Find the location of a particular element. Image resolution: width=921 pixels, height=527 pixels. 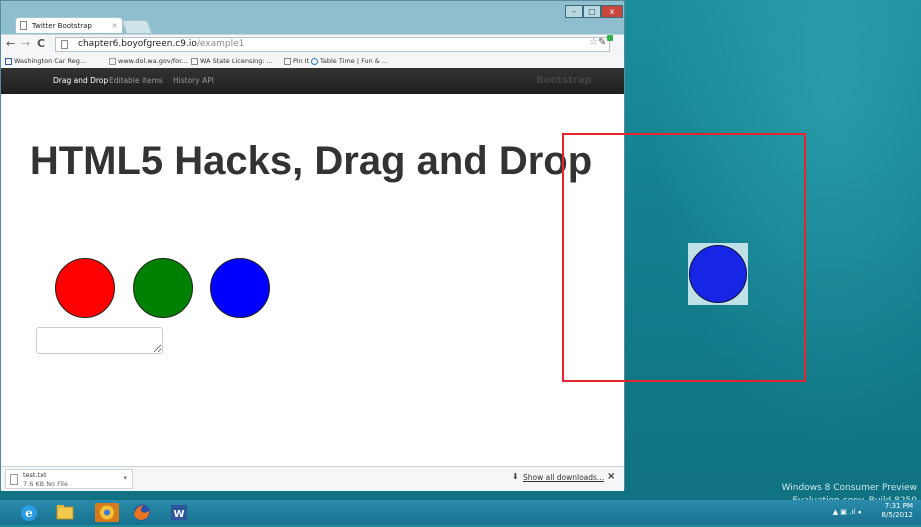

close-downloads-bar-icon: × is located at coordinates (611, 476).